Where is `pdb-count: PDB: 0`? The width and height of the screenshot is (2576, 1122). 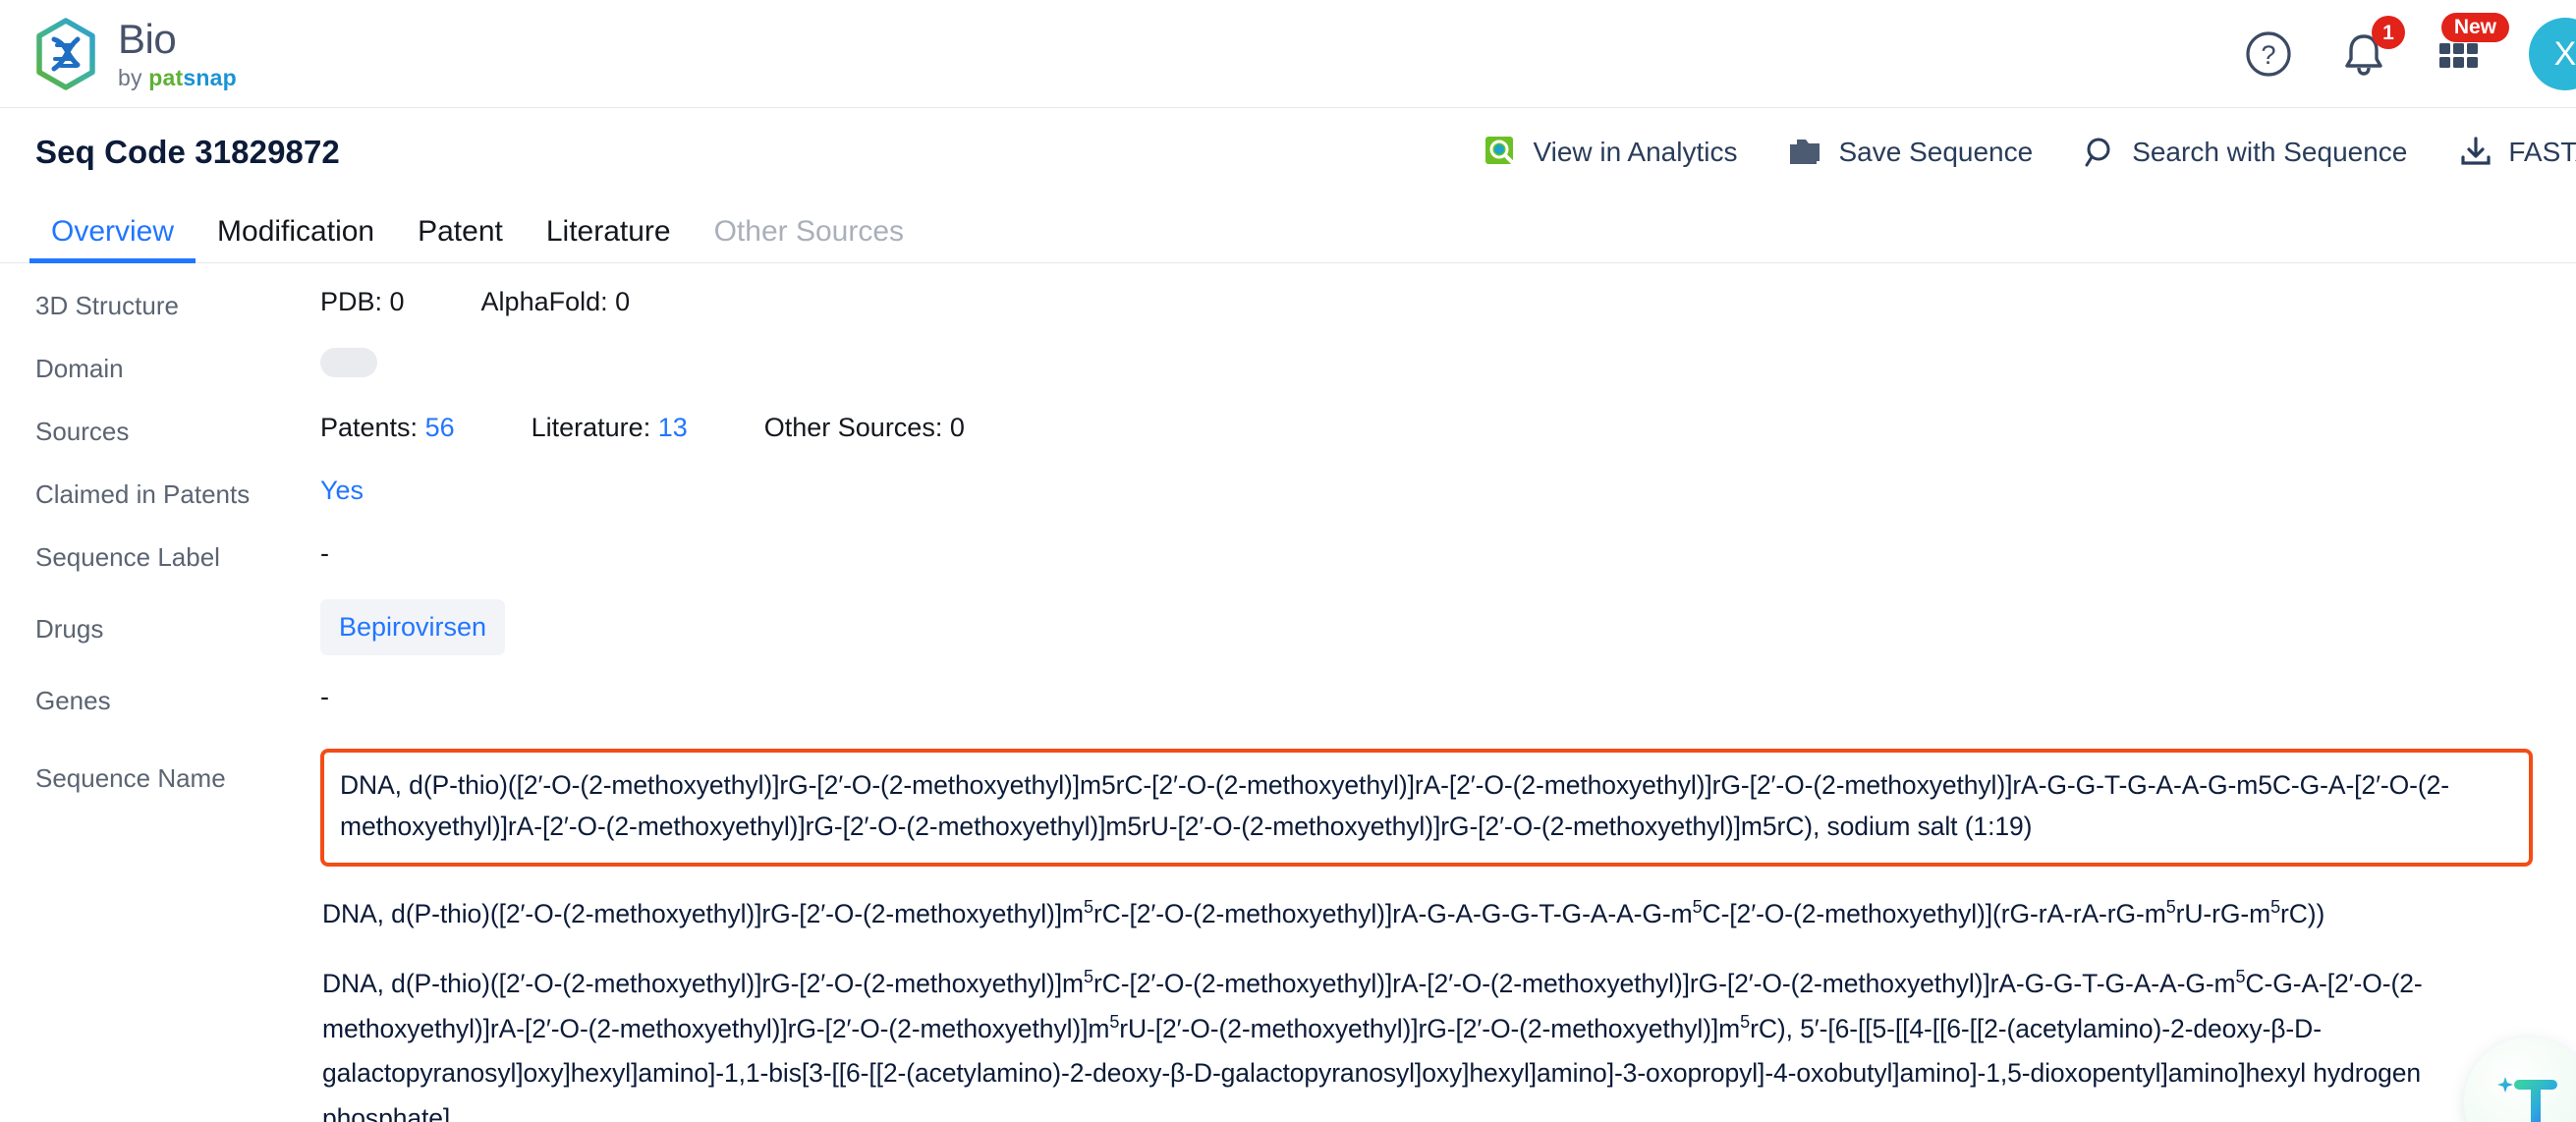 pdb-count: PDB: 0 is located at coordinates (362, 301).